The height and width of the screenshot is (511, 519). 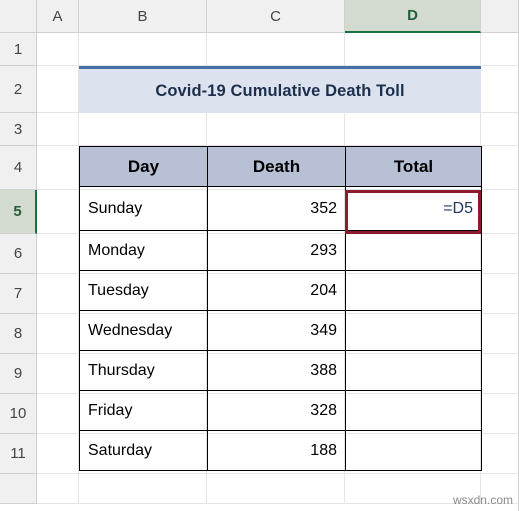 I want to click on table-row: Tuesday 204, so click(x=280, y=290).